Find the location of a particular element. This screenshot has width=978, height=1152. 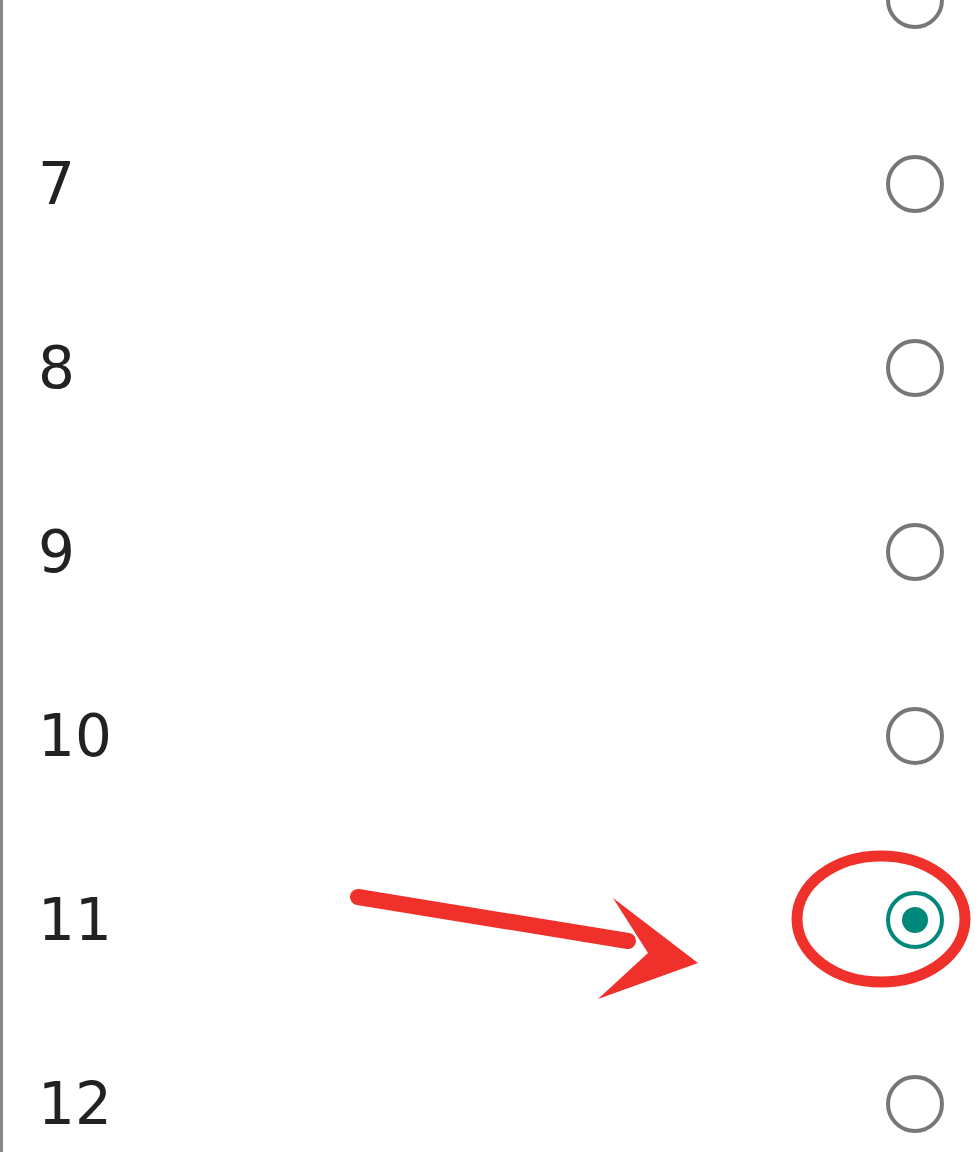

option-label: 10 is located at coordinates (75, 736).